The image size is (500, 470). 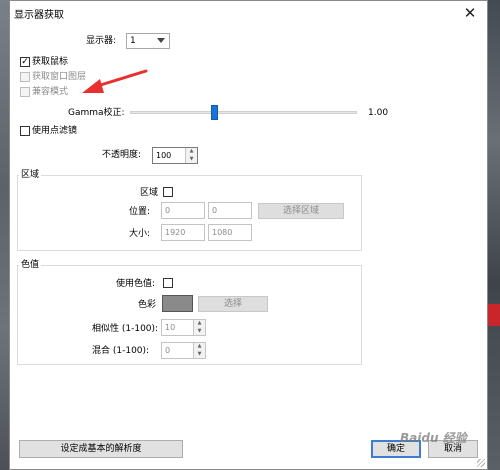 I want to click on height-field: 1080, so click(x=230, y=232).